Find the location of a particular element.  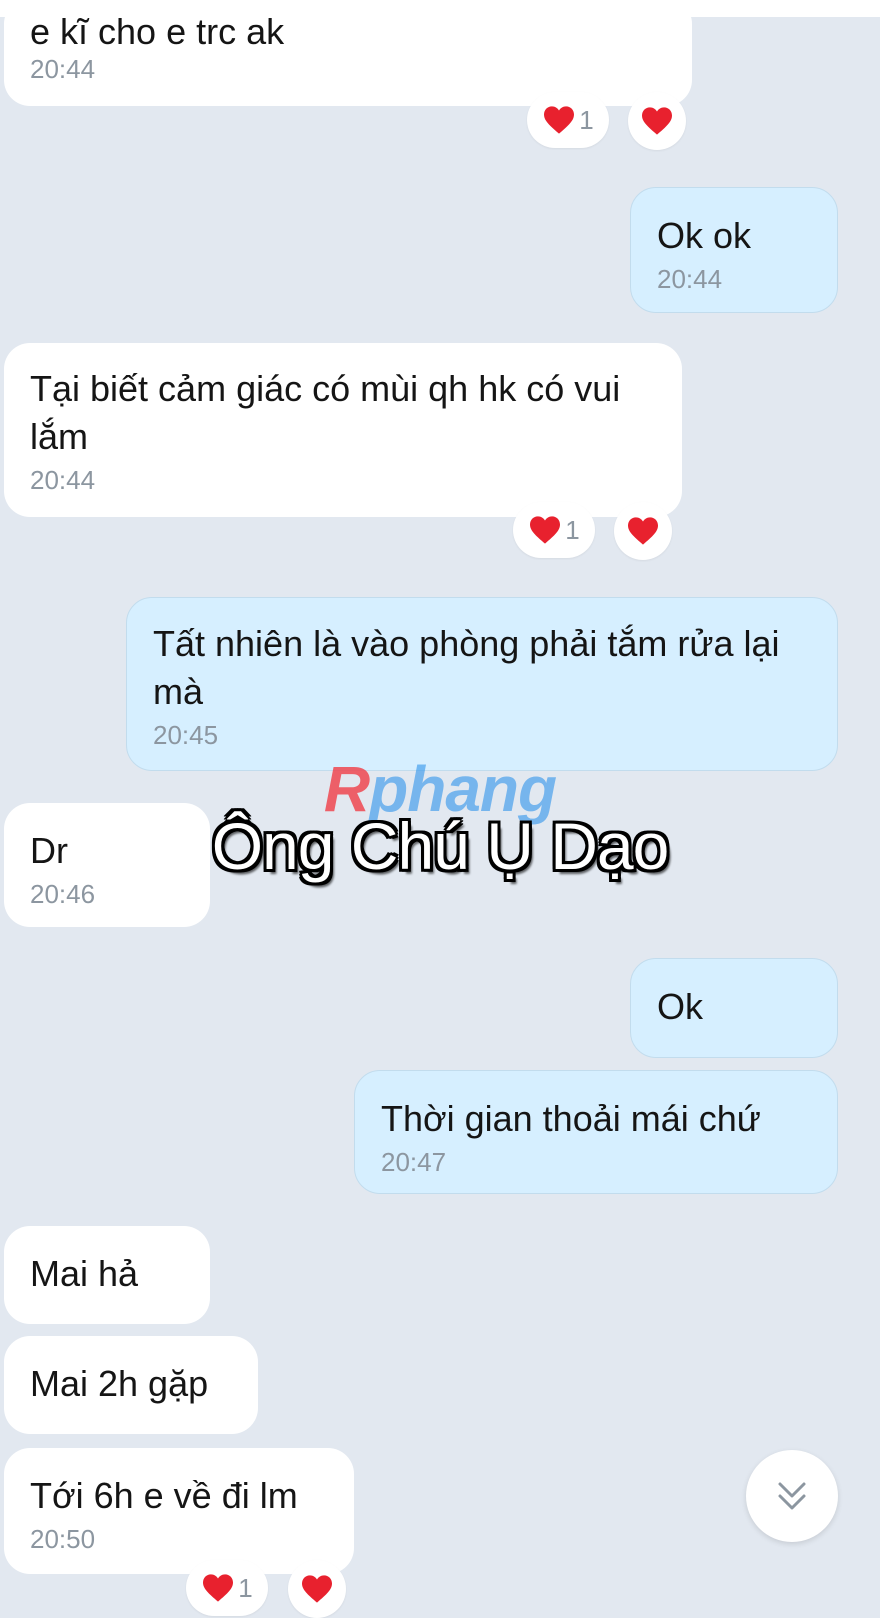

message-outgoing: Thời gian thoải mái chứ 20:47 is located at coordinates (596, 1132).